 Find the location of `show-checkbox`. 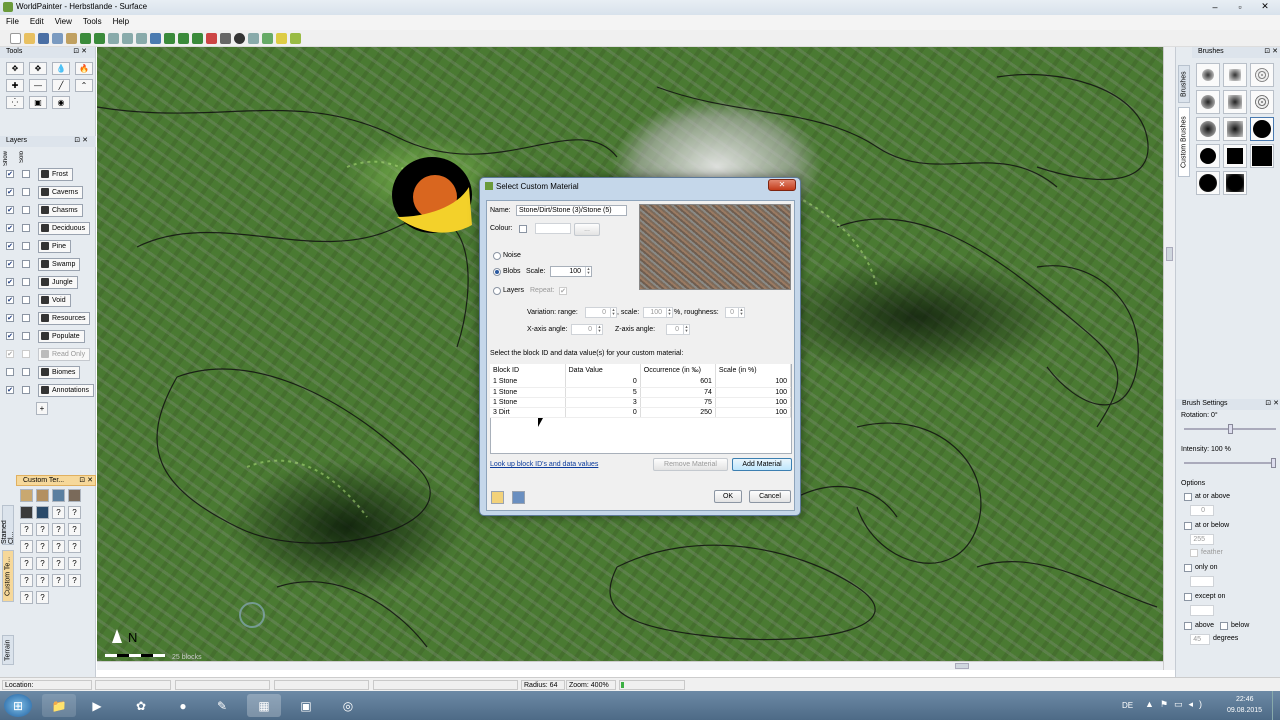

show-checkbox is located at coordinates (10, 372).